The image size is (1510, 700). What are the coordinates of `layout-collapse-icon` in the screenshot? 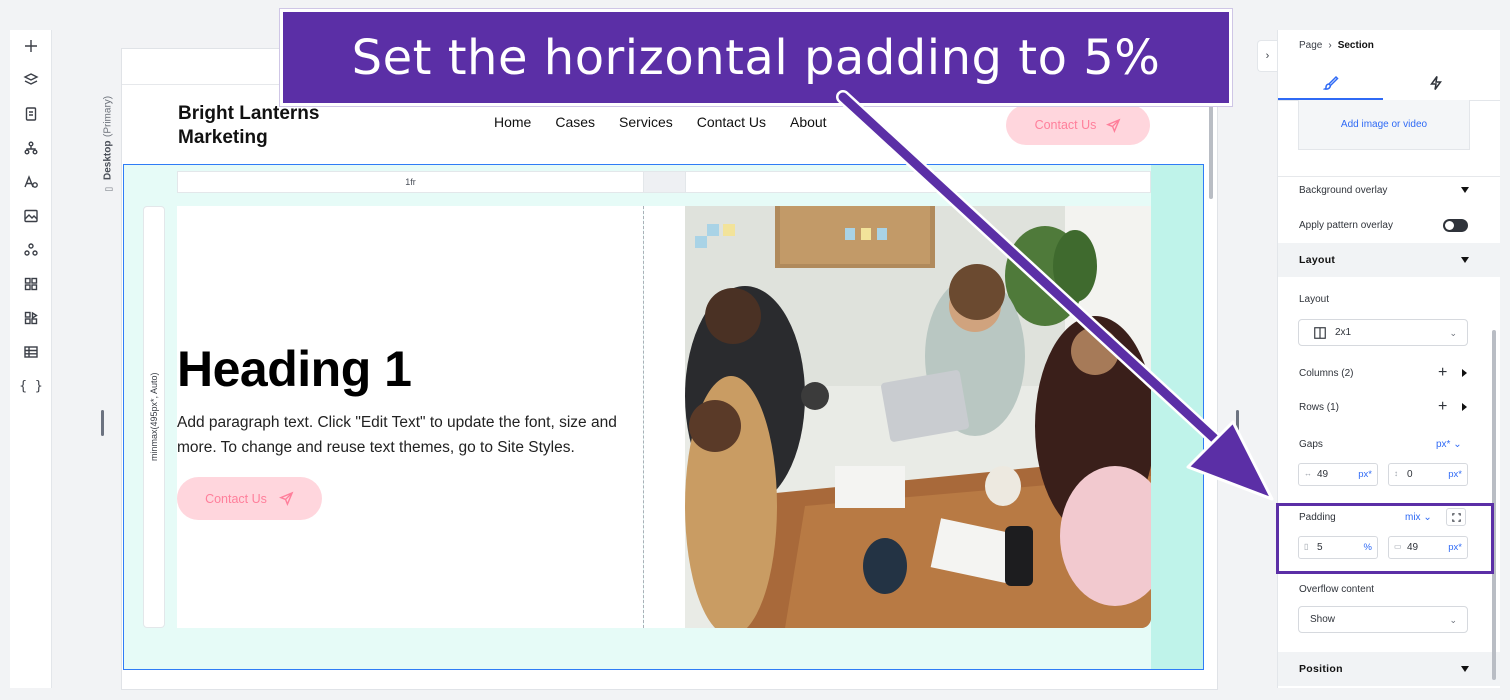 It's located at (1465, 260).